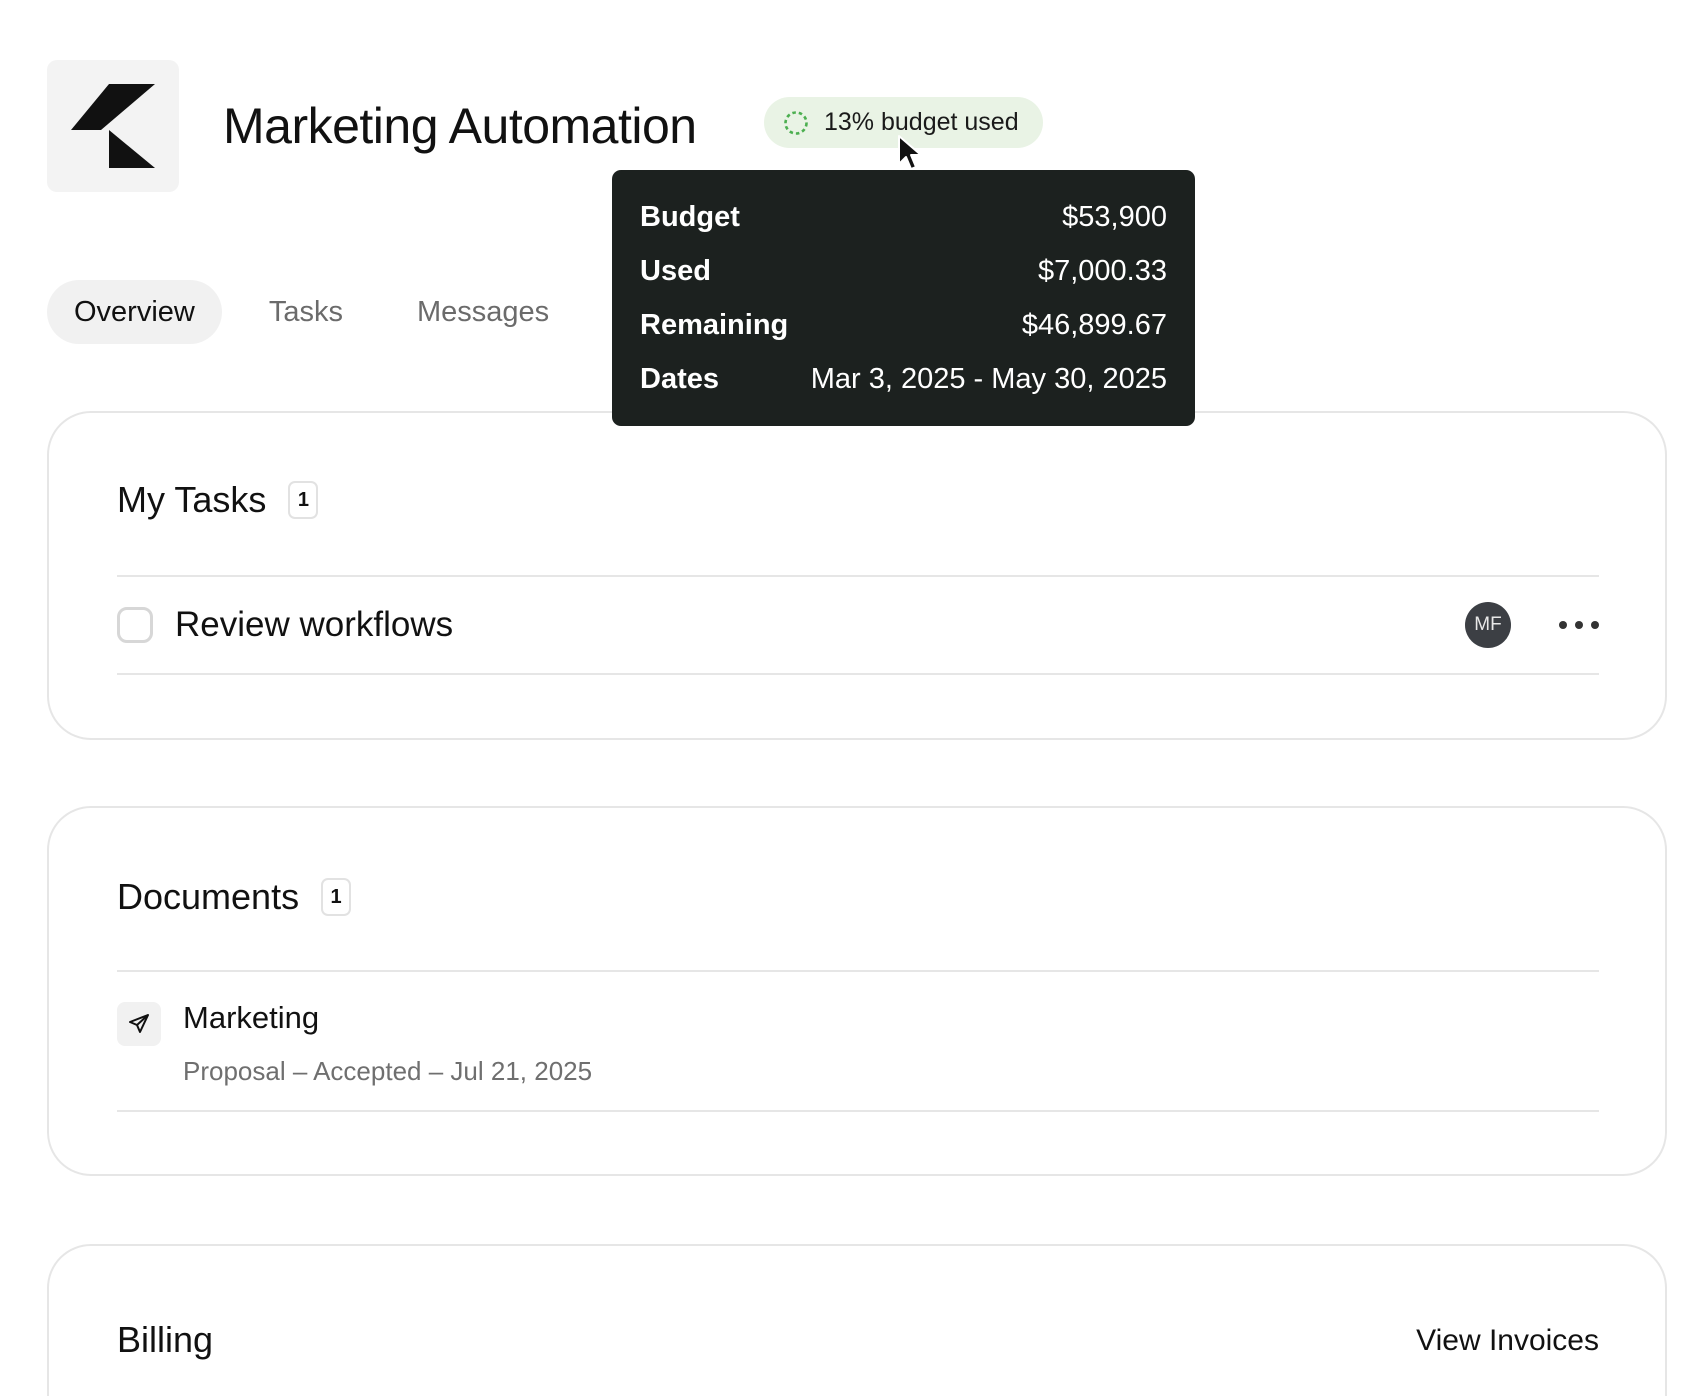 The image size is (1708, 1396). I want to click on tooltip-value: $53,900, so click(1114, 216).